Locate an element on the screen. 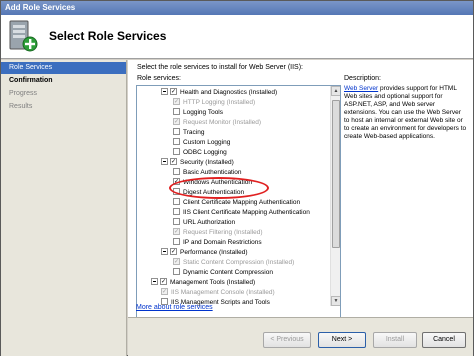  tree-row-label: Health and Diagnostics (Installed) is located at coordinates (229, 92).